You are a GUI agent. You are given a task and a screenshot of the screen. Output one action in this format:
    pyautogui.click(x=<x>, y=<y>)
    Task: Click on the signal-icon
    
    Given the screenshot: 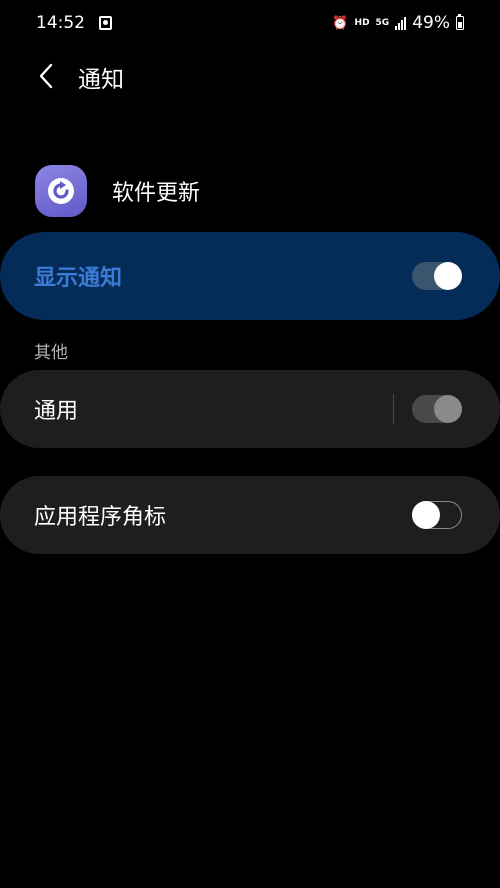 What is the action you would take?
    pyautogui.click(x=401, y=23)
    